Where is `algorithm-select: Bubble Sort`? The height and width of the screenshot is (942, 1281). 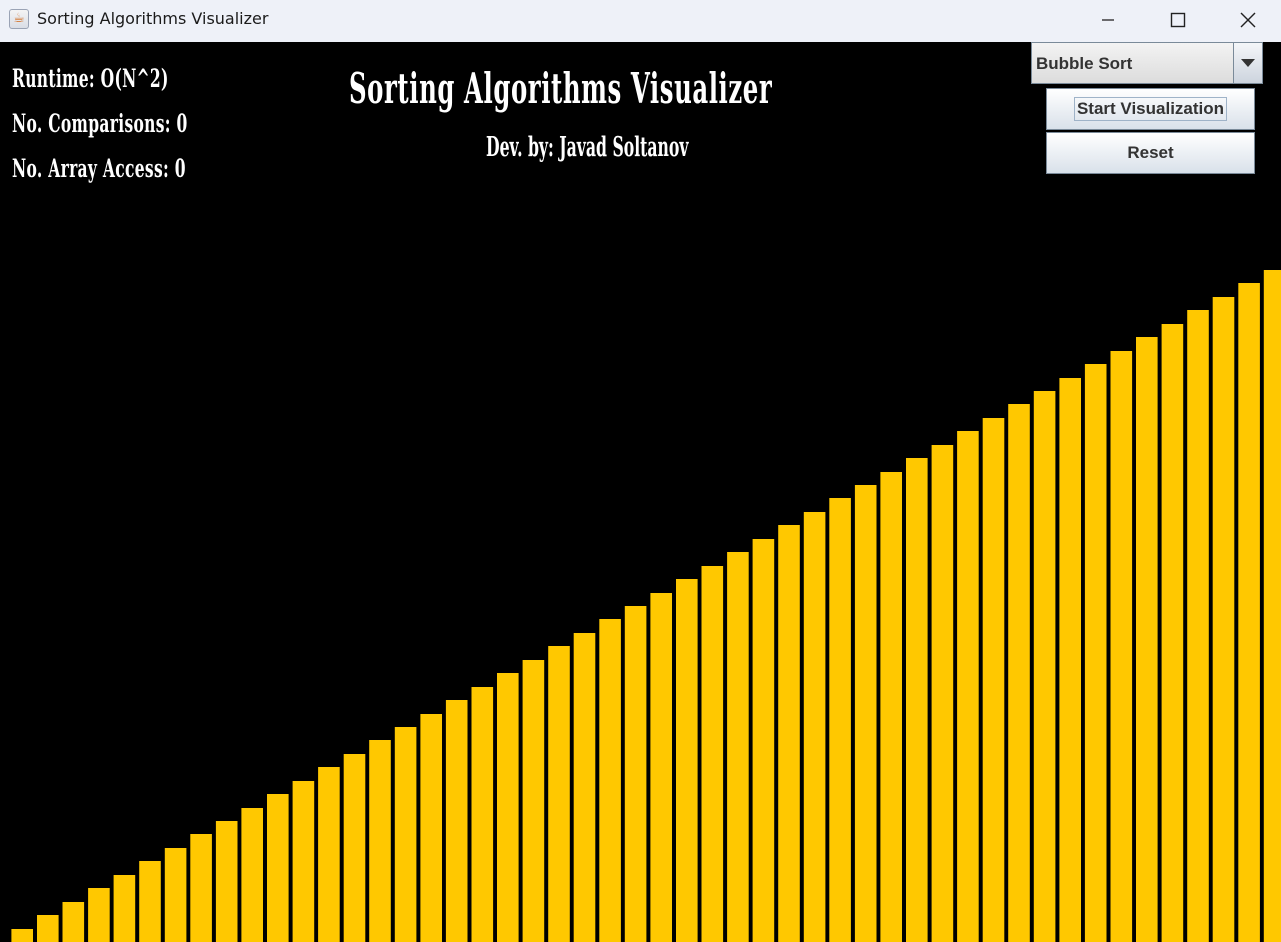 algorithm-select: Bubble Sort is located at coordinates (1147, 63).